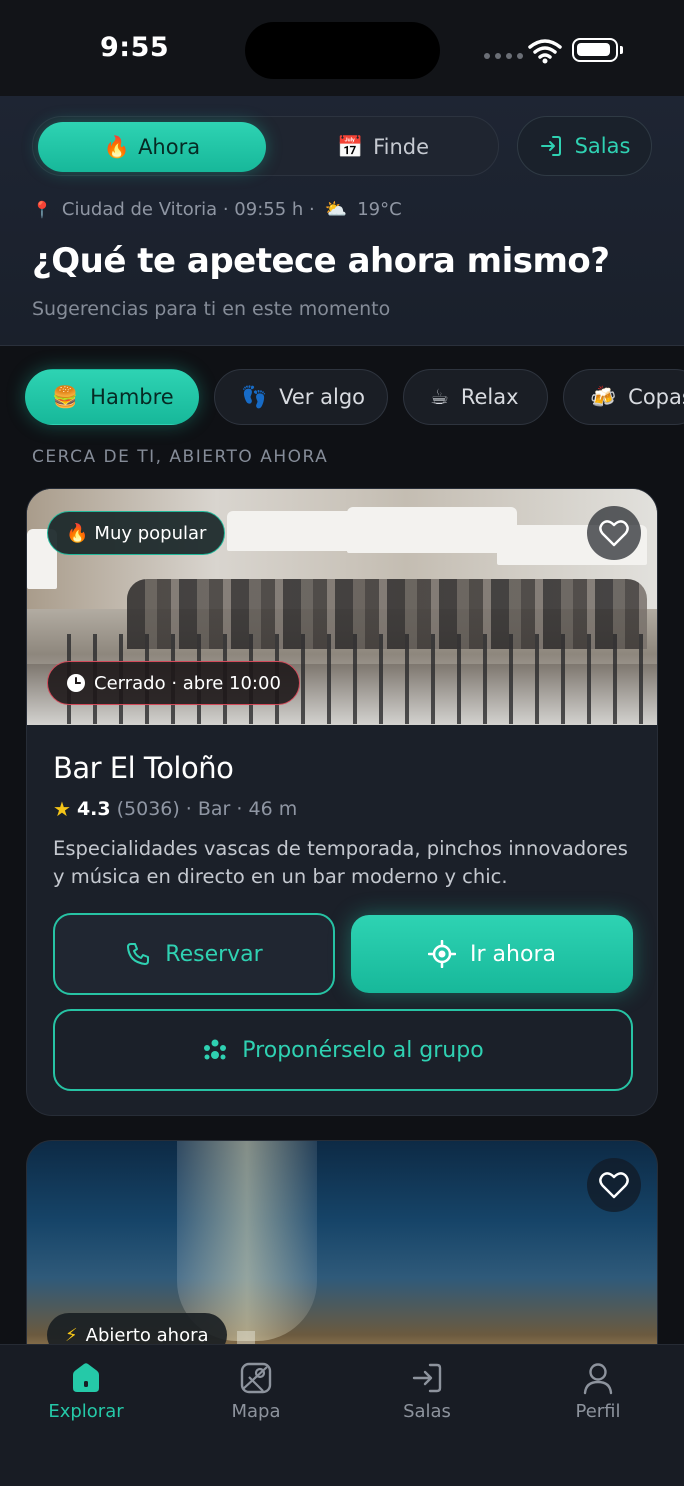  I want to click on rating-line: ★ 4.3 (5036) · Bar · 46 m, so click(175, 809).